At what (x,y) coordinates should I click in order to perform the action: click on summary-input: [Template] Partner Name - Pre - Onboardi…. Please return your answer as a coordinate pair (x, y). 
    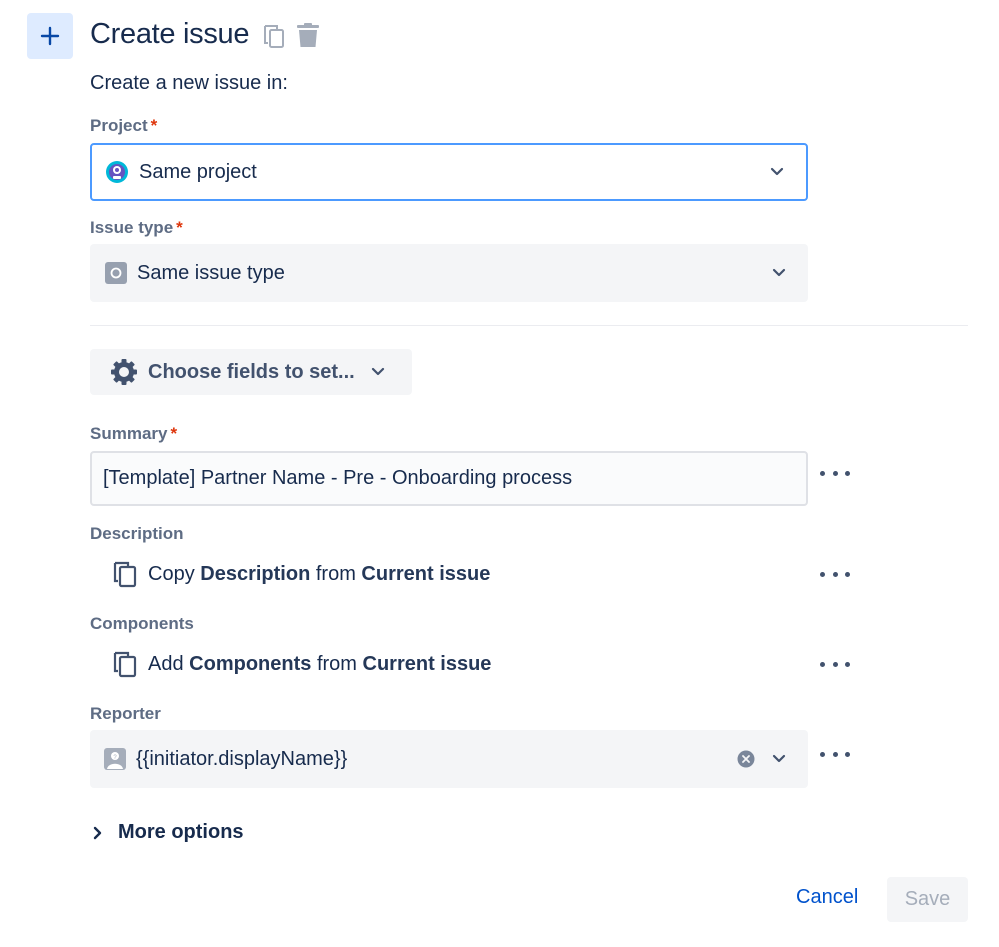
    Looking at the image, I should click on (449, 478).